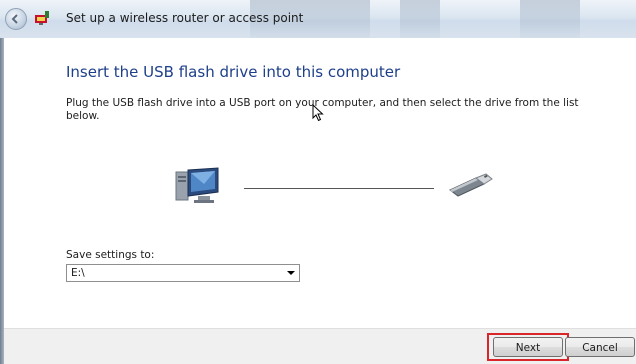 This screenshot has height=364, width=636. What do you see at coordinates (185, 18) in the screenshot?
I see `window-title: Set up a wireless router or access point` at bounding box center [185, 18].